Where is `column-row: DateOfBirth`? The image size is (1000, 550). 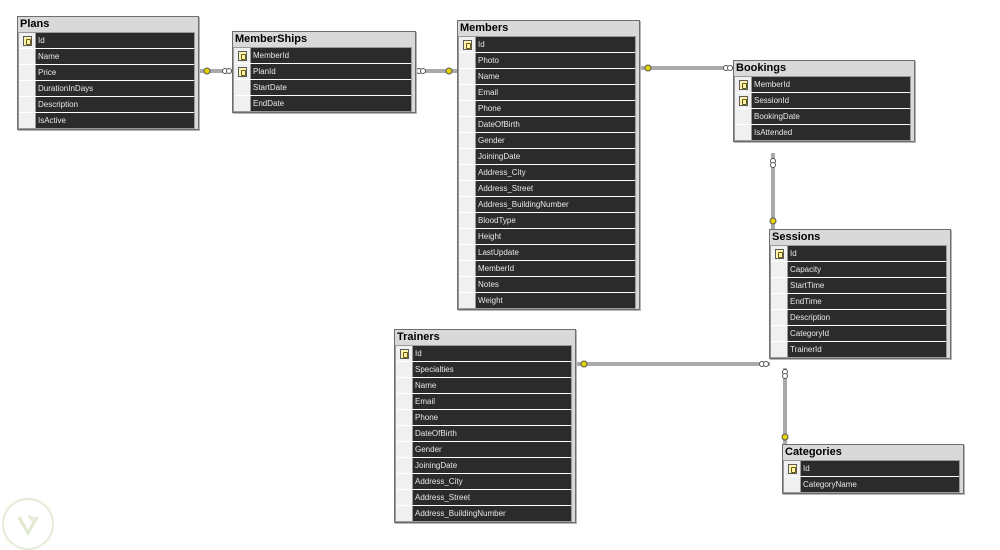
column-row: DateOfBirth is located at coordinates (483, 433).